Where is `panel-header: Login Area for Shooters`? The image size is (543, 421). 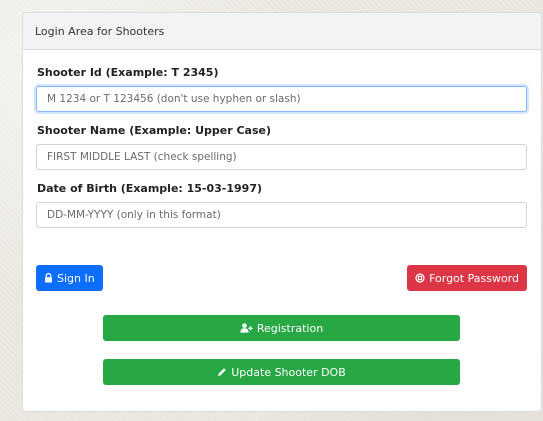
panel-header: Login Area for Shooters is located at coordinates (282, 31).